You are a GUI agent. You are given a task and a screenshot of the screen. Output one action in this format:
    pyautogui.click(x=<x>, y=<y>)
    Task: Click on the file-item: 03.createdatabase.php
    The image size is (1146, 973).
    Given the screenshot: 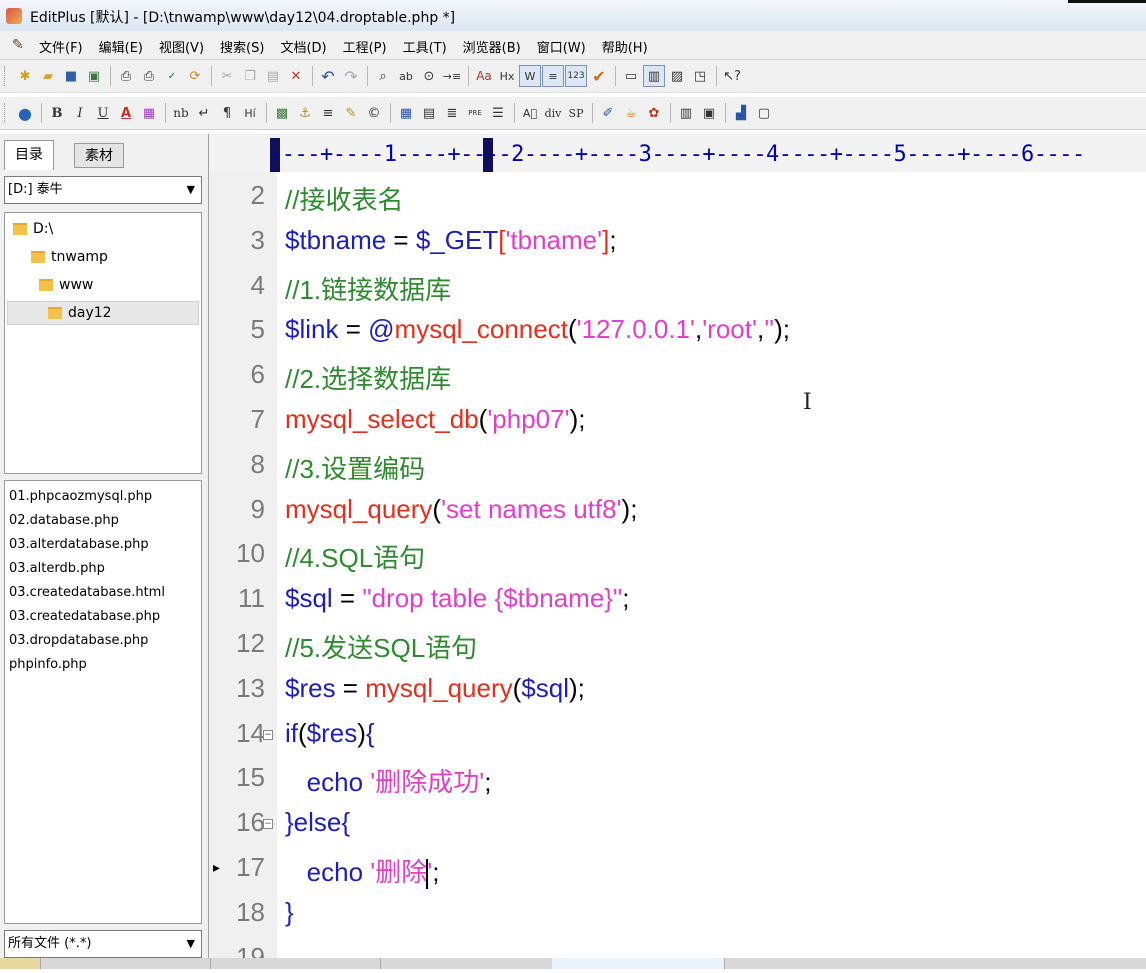 What is the action you would take?
    pyautogui.click(x=105, y=617)
    